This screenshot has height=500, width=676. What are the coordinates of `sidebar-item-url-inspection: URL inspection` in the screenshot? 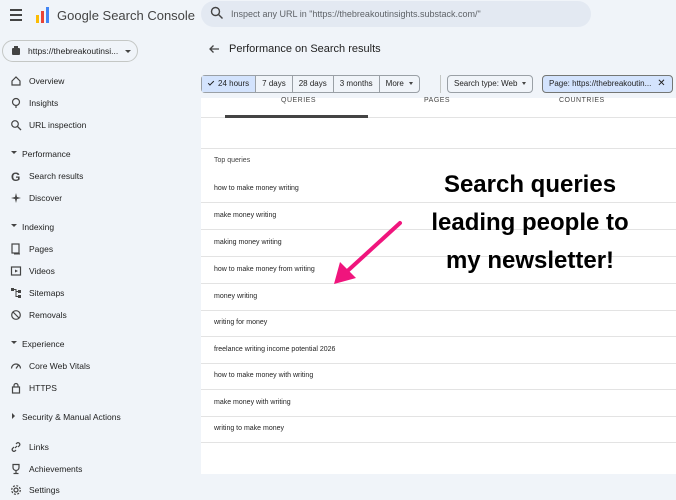 It's located at (97, 125).